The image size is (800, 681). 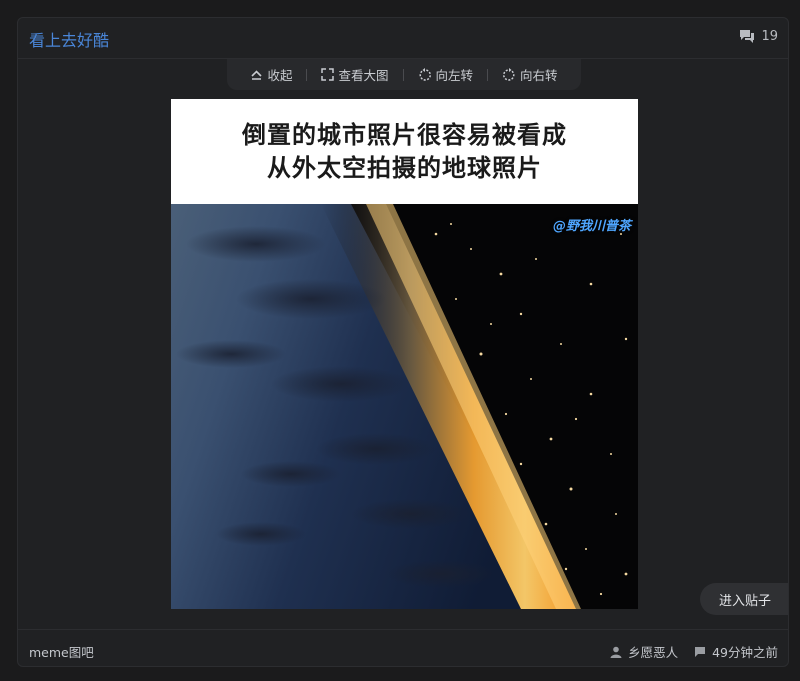 I want to click on post-time: 49分钟之前, so click(x=736, y=651).